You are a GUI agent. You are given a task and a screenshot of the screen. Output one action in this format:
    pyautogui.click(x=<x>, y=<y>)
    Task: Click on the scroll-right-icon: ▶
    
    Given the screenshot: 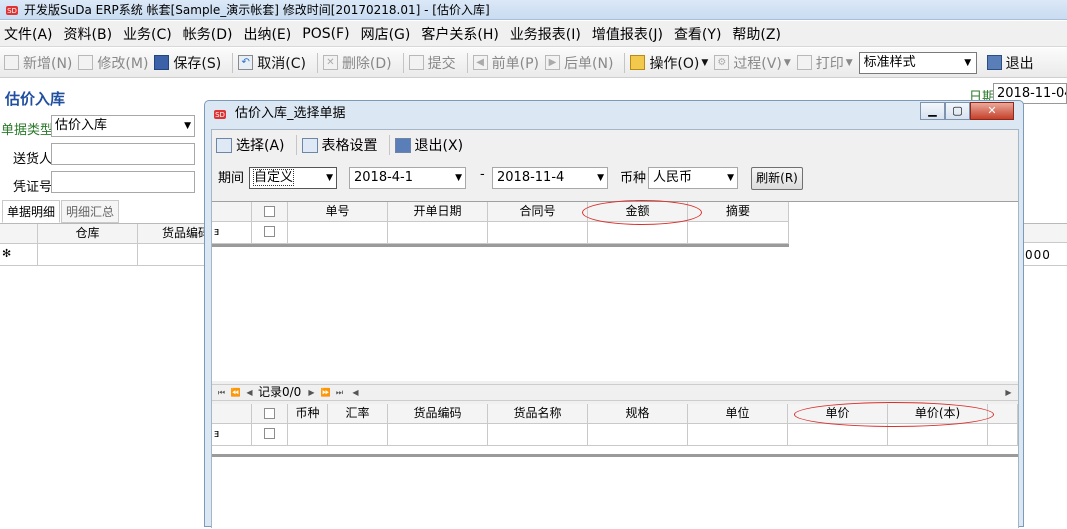 What is the action you would take?
    pyautogui.click(x=1008, y=392)
    